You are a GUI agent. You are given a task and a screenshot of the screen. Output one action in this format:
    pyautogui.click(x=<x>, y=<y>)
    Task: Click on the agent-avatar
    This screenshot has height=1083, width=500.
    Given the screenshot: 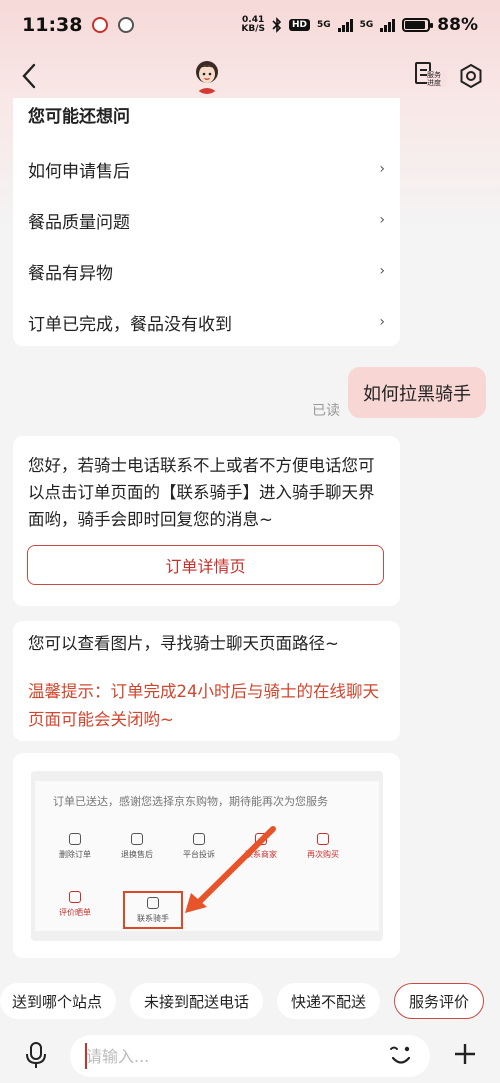 What is the action you would take?
    pyautogui.click(x=207, y=77)
    